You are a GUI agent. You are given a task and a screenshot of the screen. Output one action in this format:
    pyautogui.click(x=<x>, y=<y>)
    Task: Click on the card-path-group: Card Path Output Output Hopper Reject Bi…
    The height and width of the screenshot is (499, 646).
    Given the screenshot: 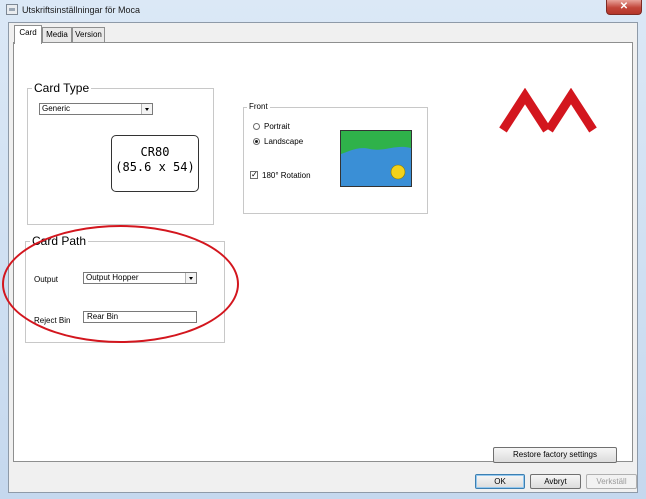 What is the action you would take?
    pyautogui.click(x=125, y=288)
    